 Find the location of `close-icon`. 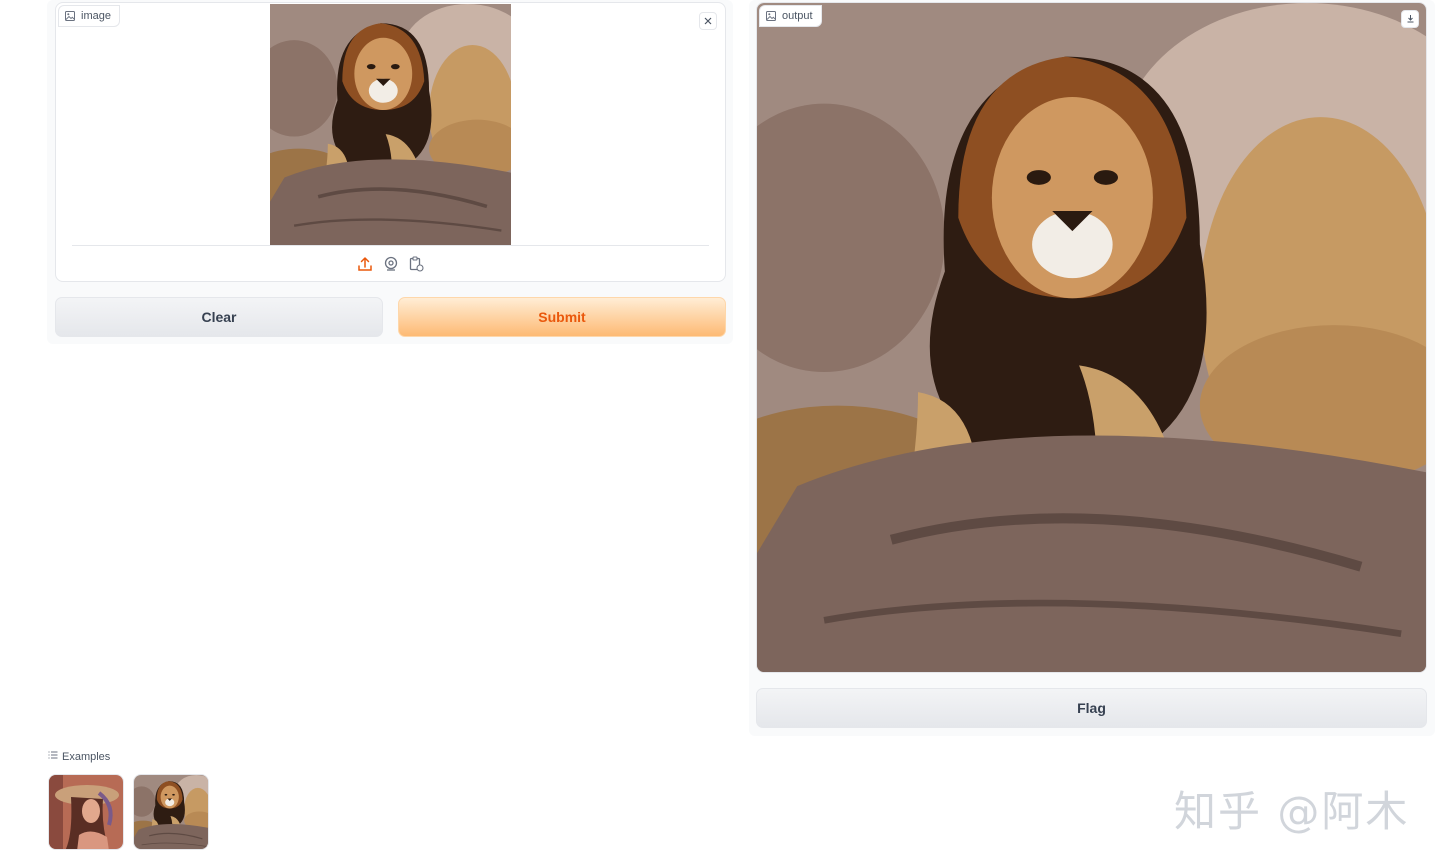

close-icon is located at coordinates (708, 21).